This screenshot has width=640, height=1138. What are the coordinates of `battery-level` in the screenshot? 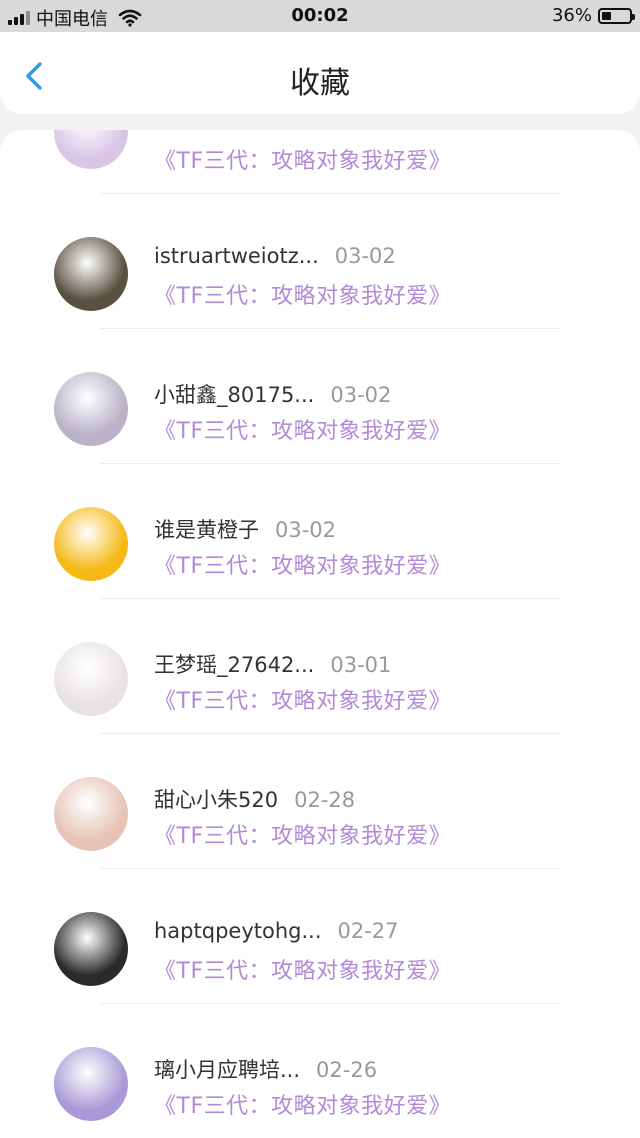 It's located at (606, 15).